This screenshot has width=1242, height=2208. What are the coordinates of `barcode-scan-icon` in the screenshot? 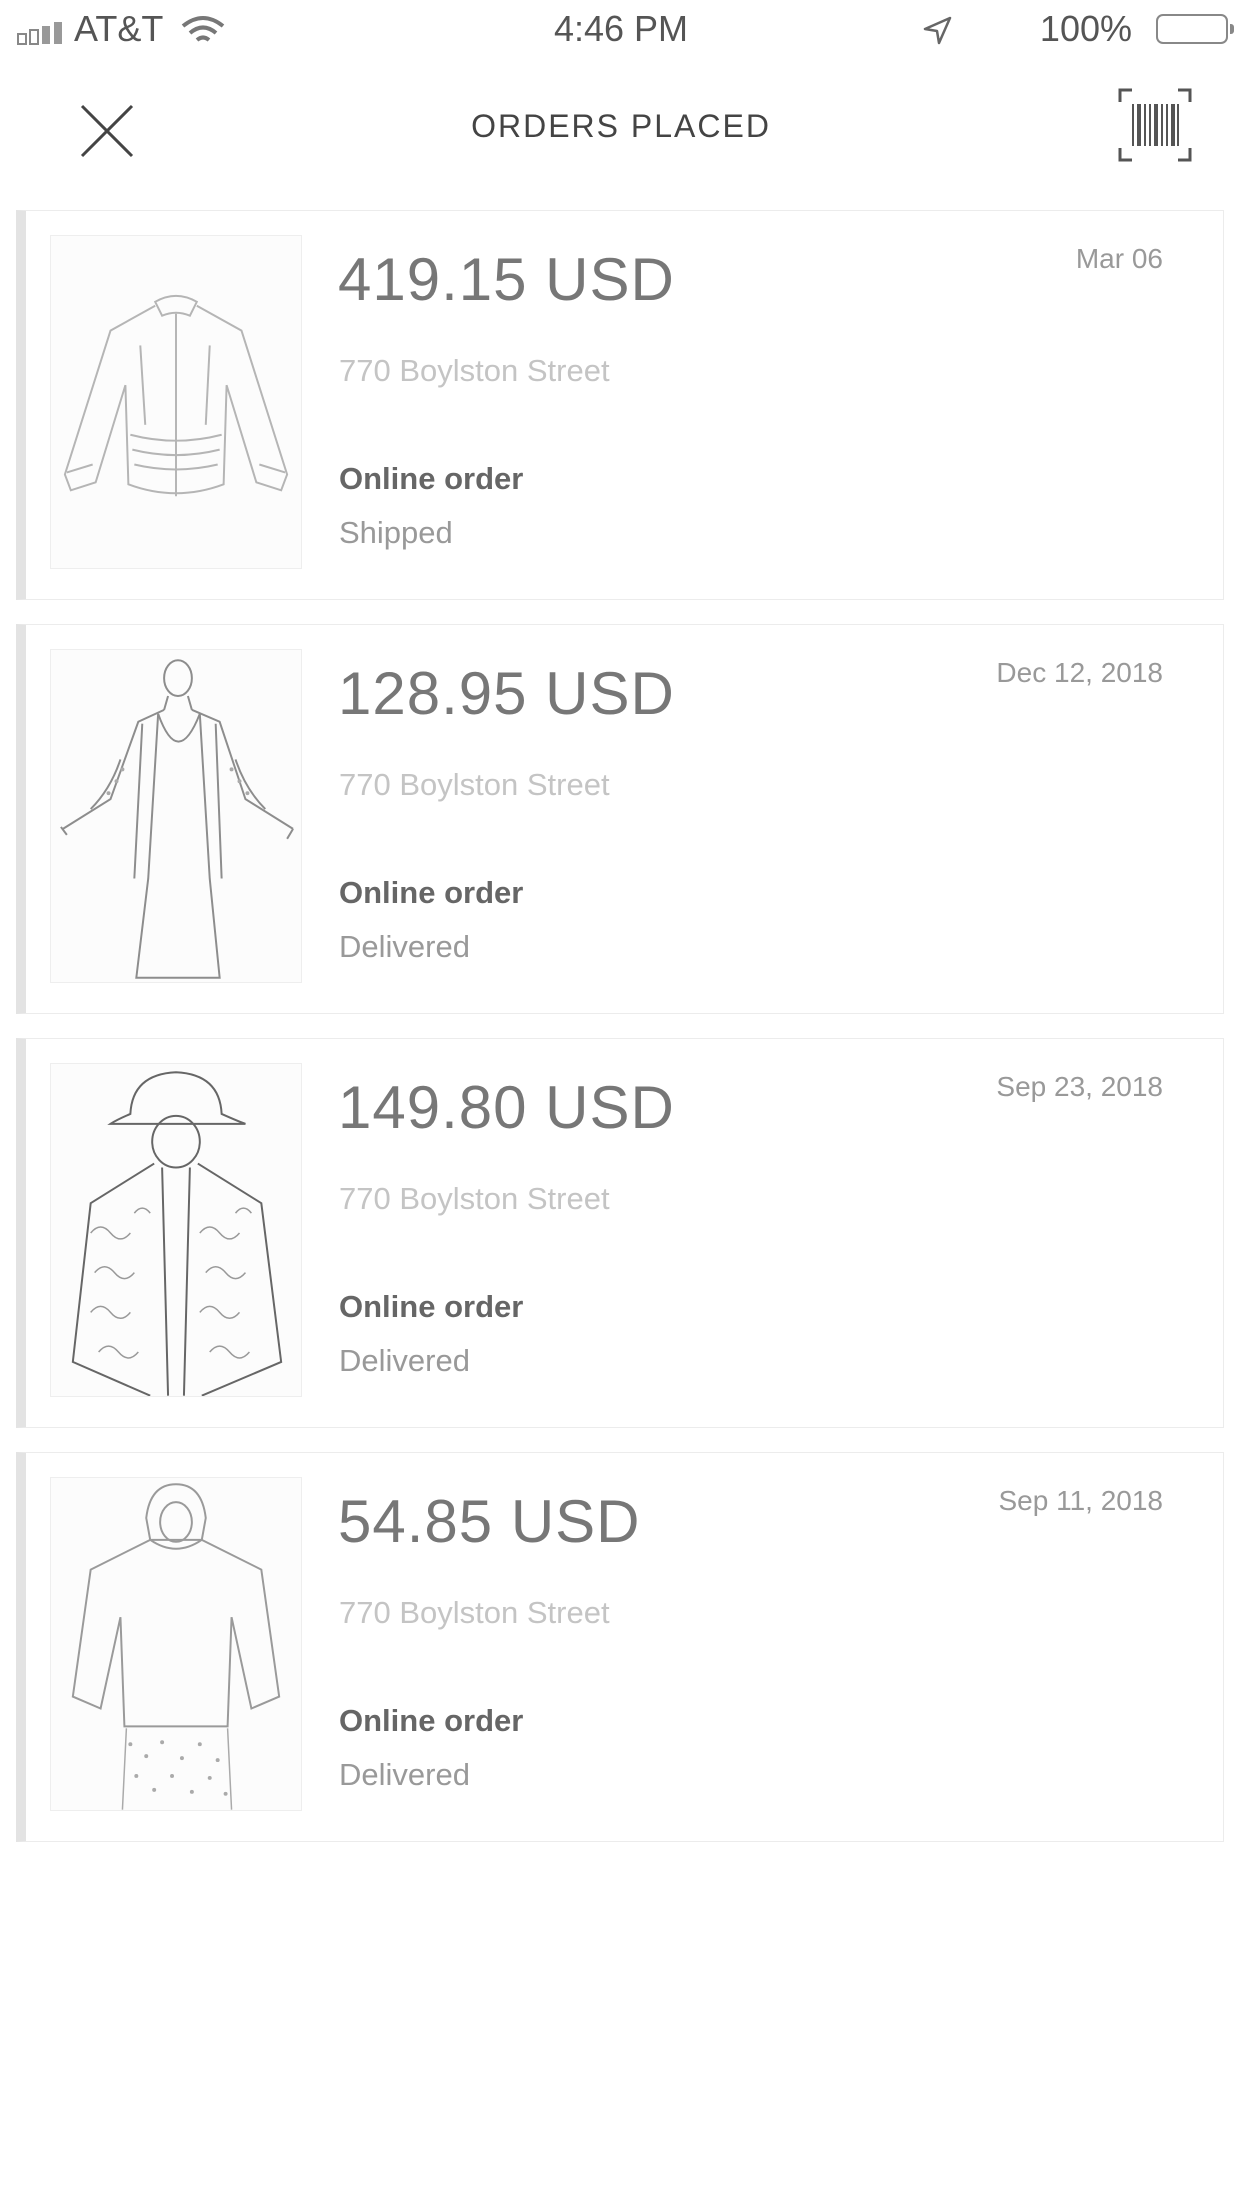 It's located at (1155, 125).